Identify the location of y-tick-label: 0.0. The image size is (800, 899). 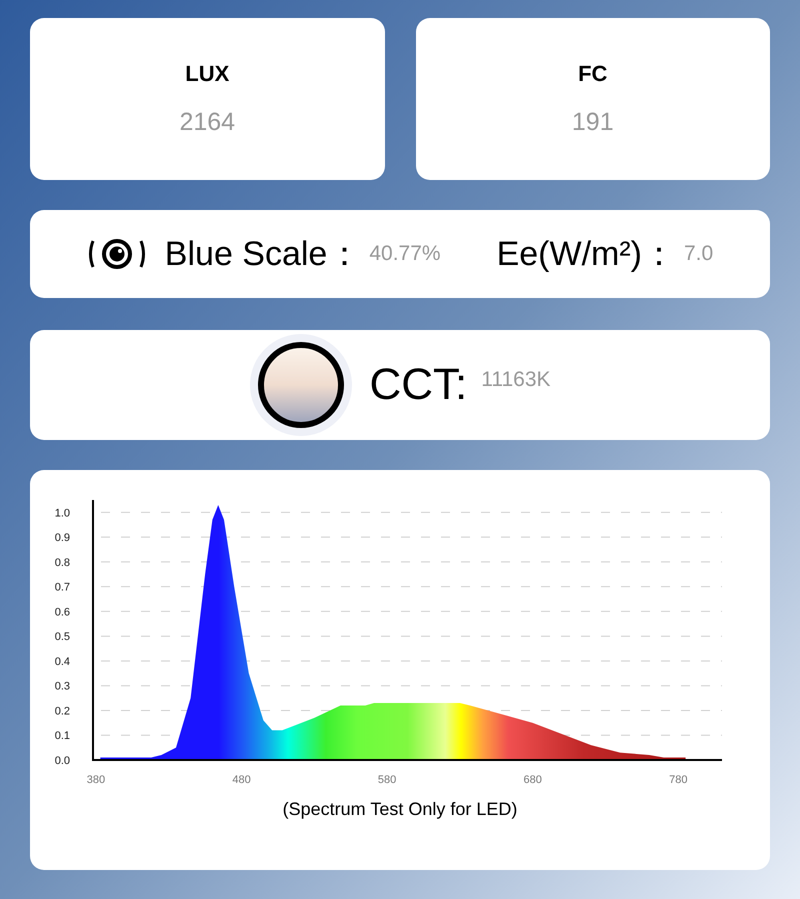
(62, 761).